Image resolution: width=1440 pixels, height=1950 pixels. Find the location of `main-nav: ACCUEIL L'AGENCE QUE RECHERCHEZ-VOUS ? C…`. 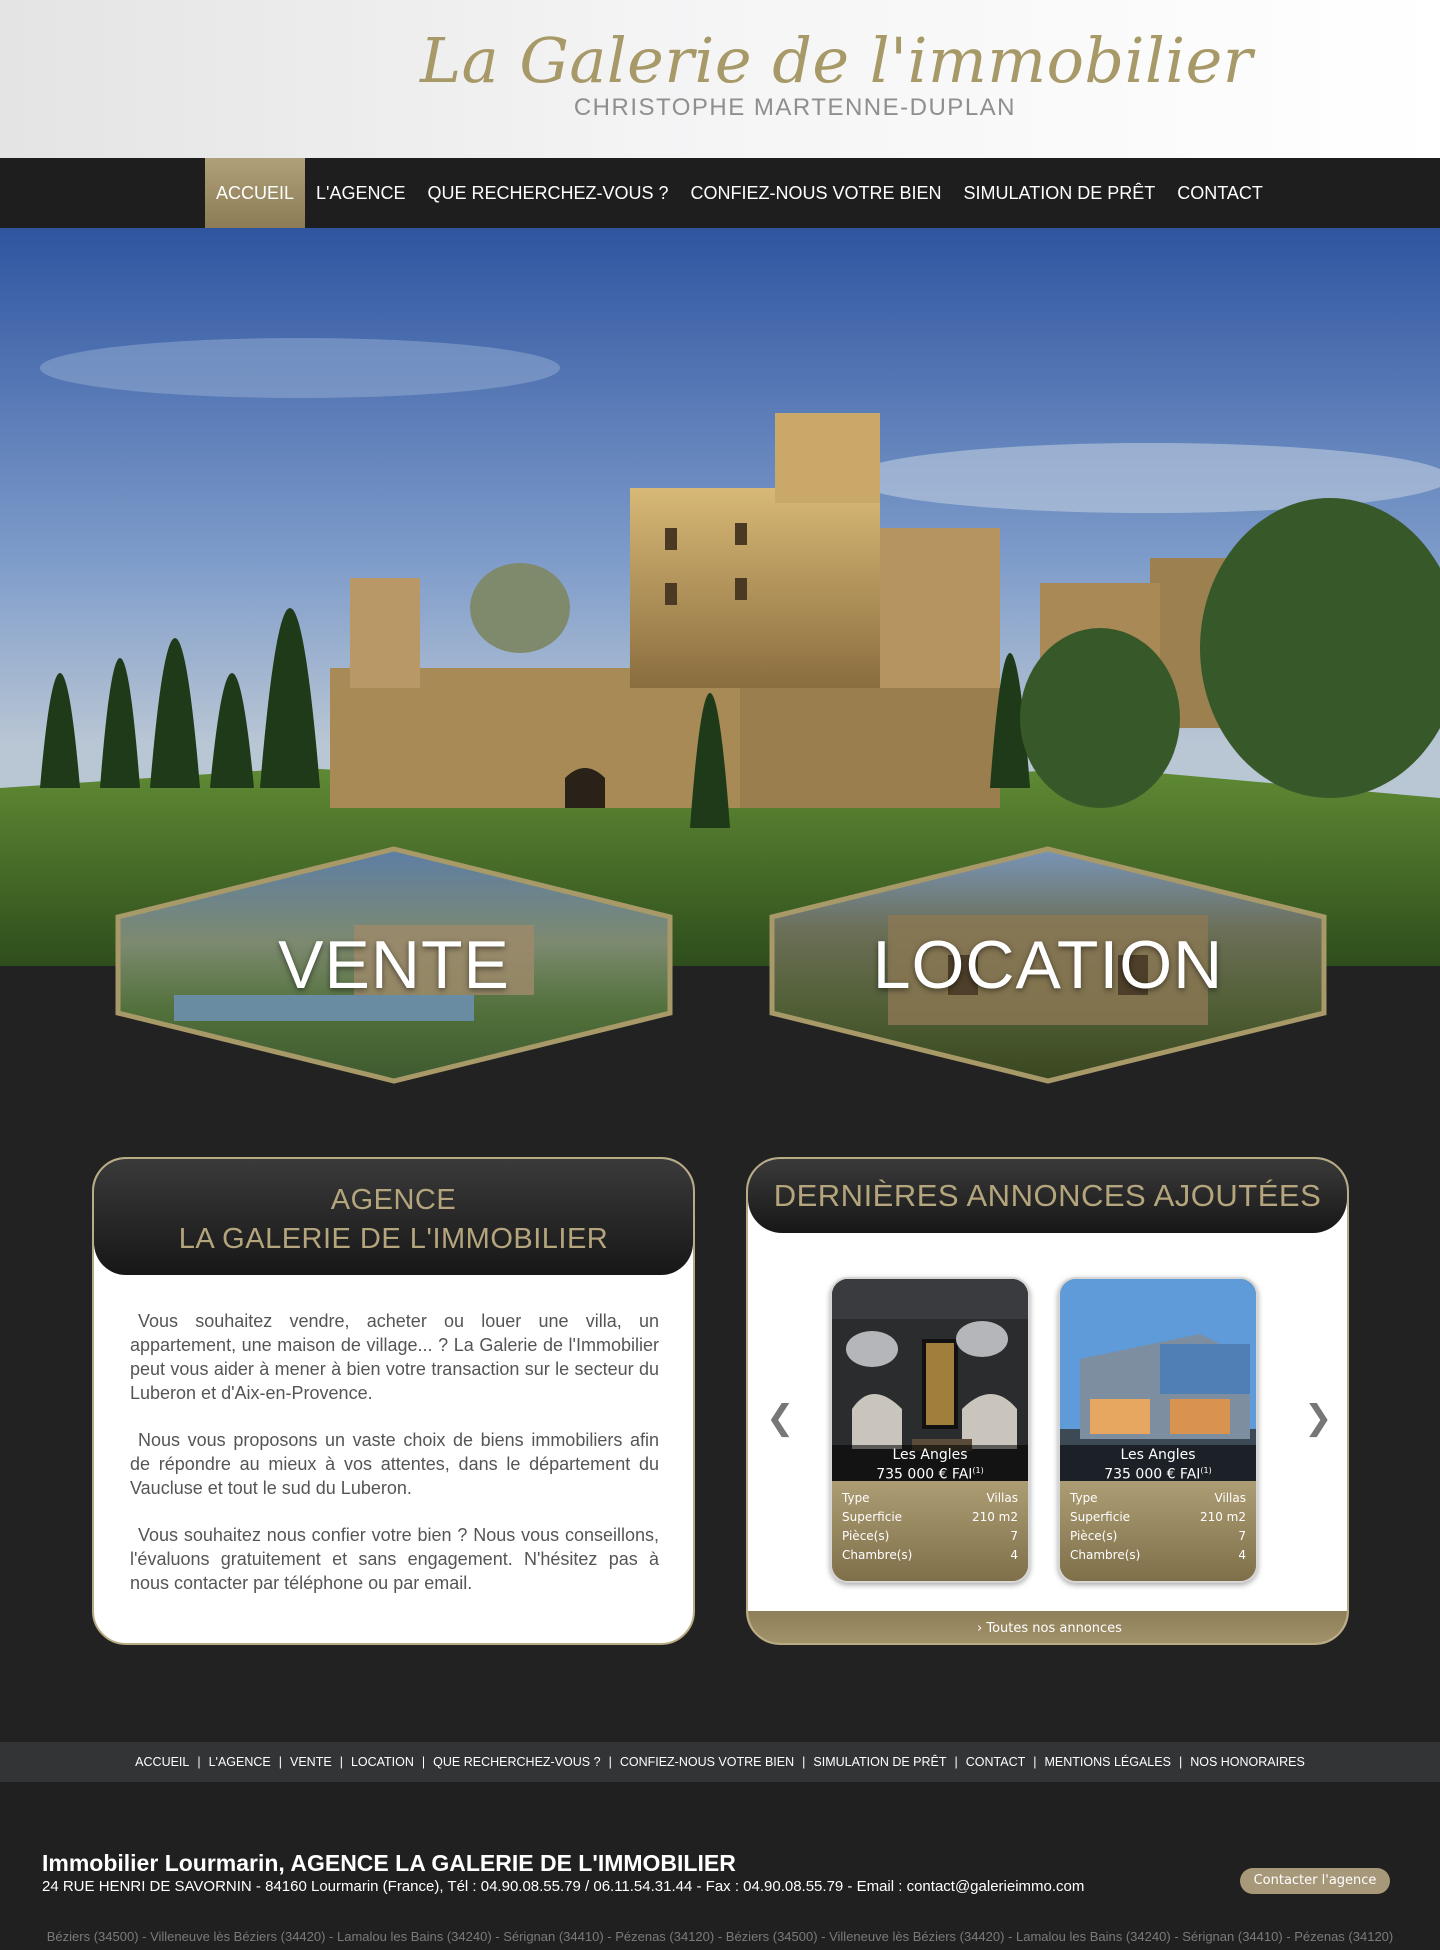

main-nav: ACCUEIL L'AGENCE QUE RECHERCHEZ-VOUS ? C… is located at coordinates (720, 193).